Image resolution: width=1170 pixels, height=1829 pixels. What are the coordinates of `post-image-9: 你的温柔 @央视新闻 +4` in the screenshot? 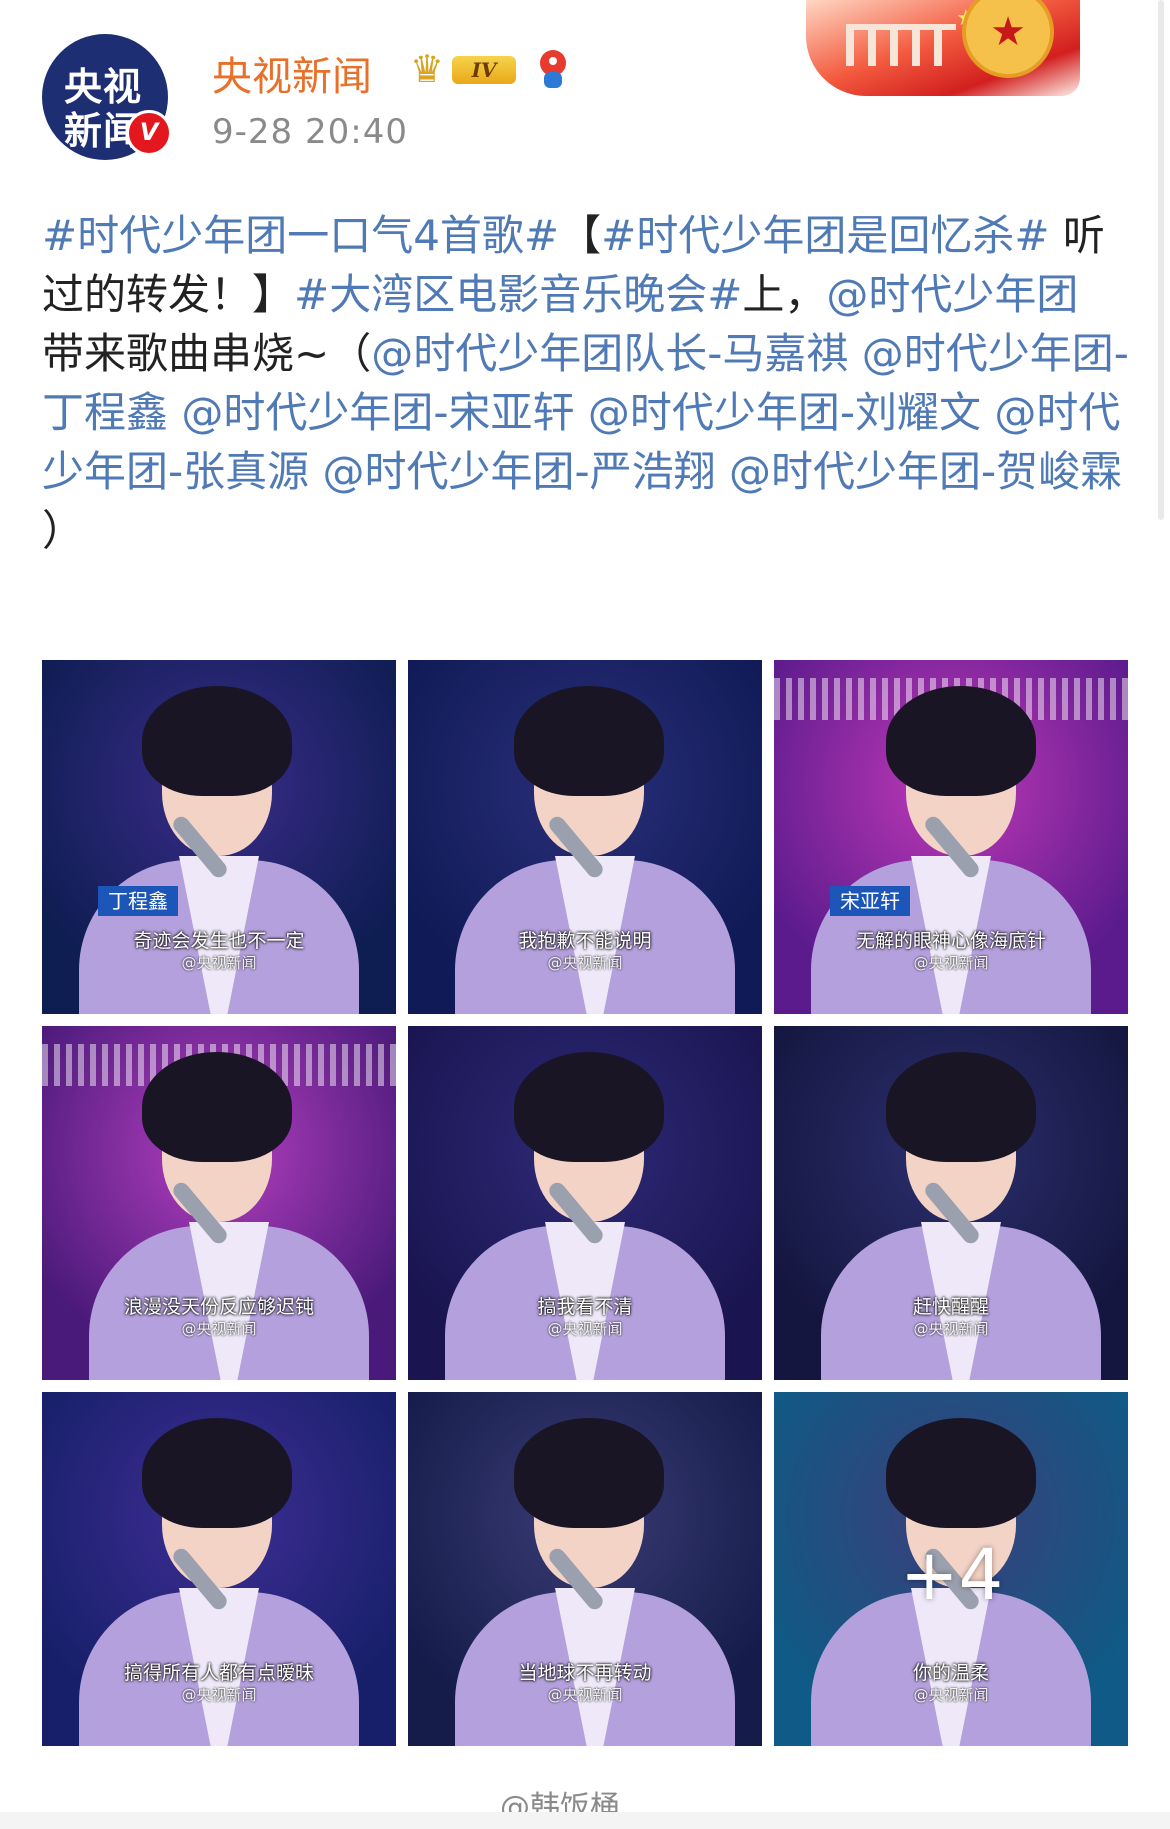 It's located at (951, 1569).